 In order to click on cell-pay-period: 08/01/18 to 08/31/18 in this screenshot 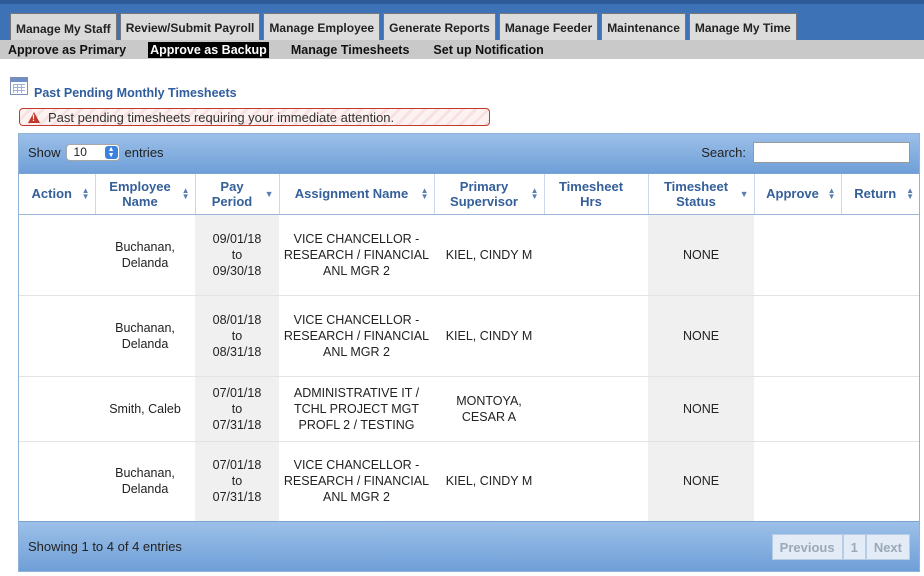, I will do `click(237, 336)`.